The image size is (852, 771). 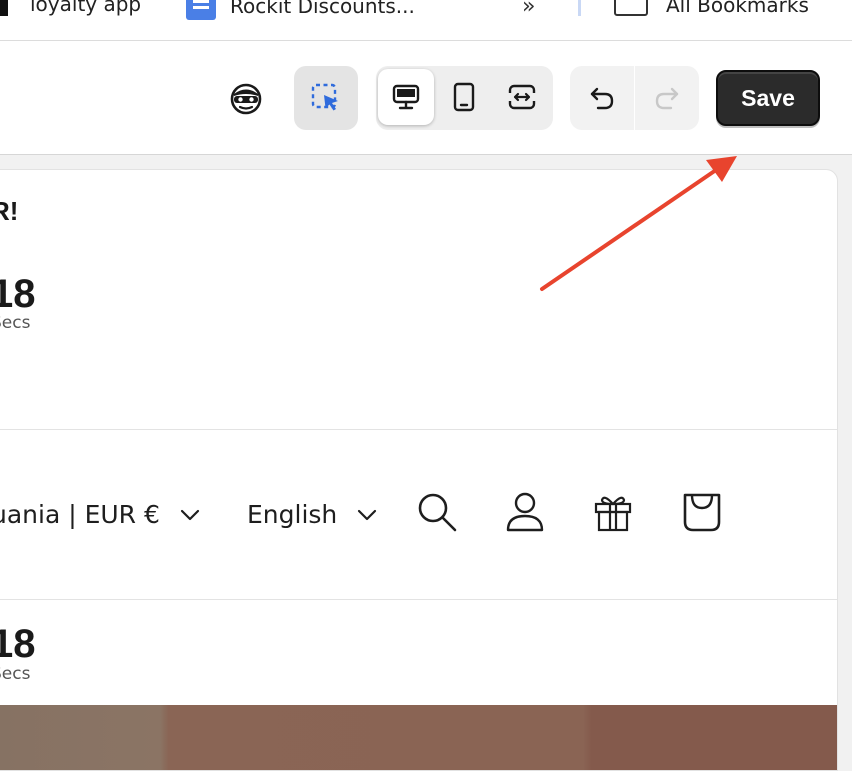 I want to click on device-toggle-group, so click(x=464, y=98).